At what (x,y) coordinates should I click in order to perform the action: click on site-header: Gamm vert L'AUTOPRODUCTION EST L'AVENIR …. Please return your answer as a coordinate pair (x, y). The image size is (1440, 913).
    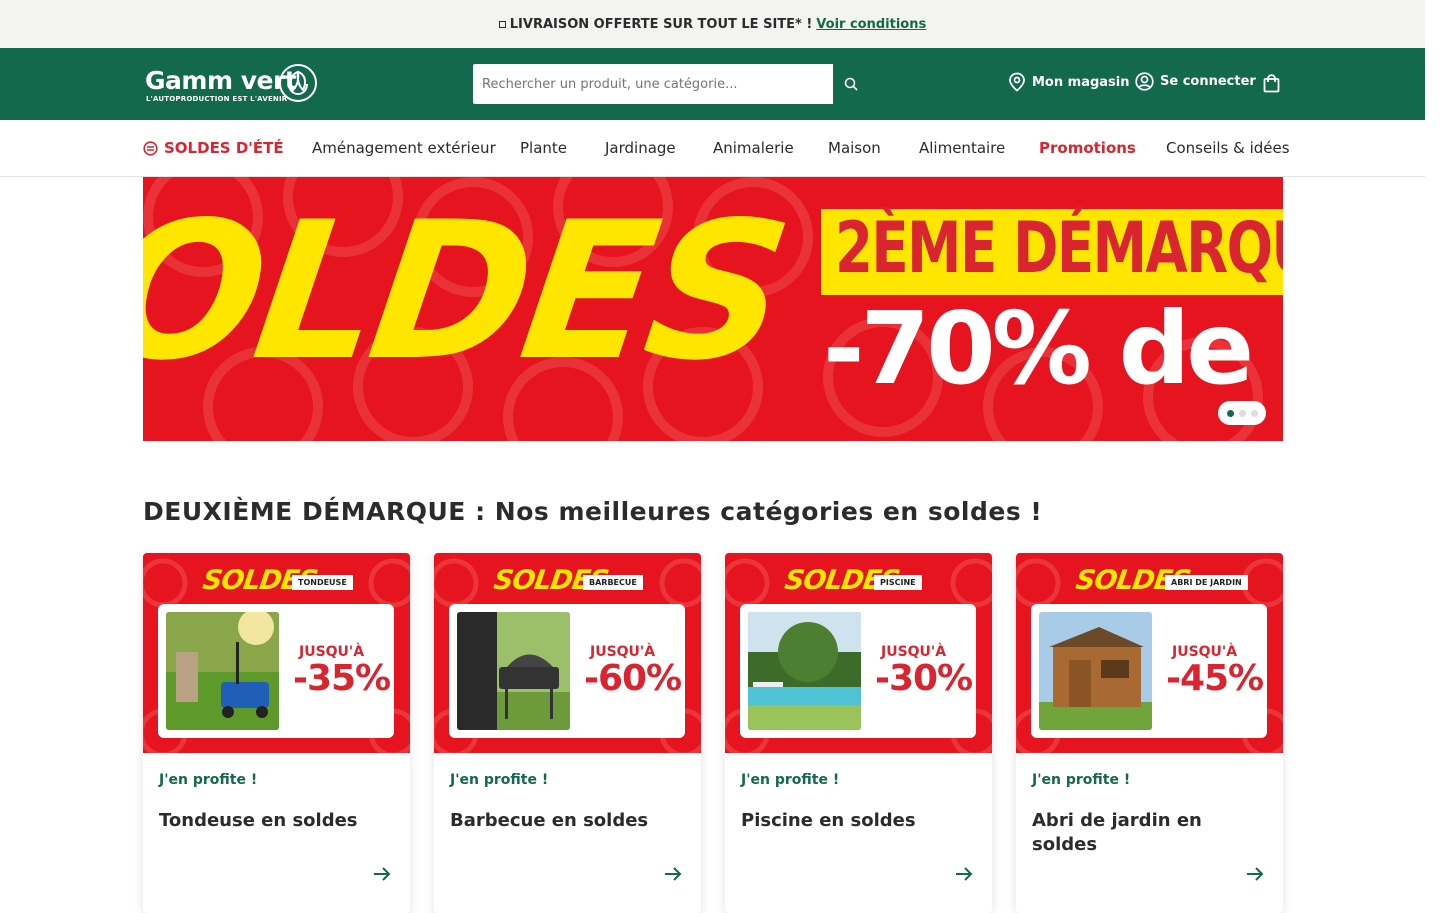
    Looking at the image, I should click on (712, 84).